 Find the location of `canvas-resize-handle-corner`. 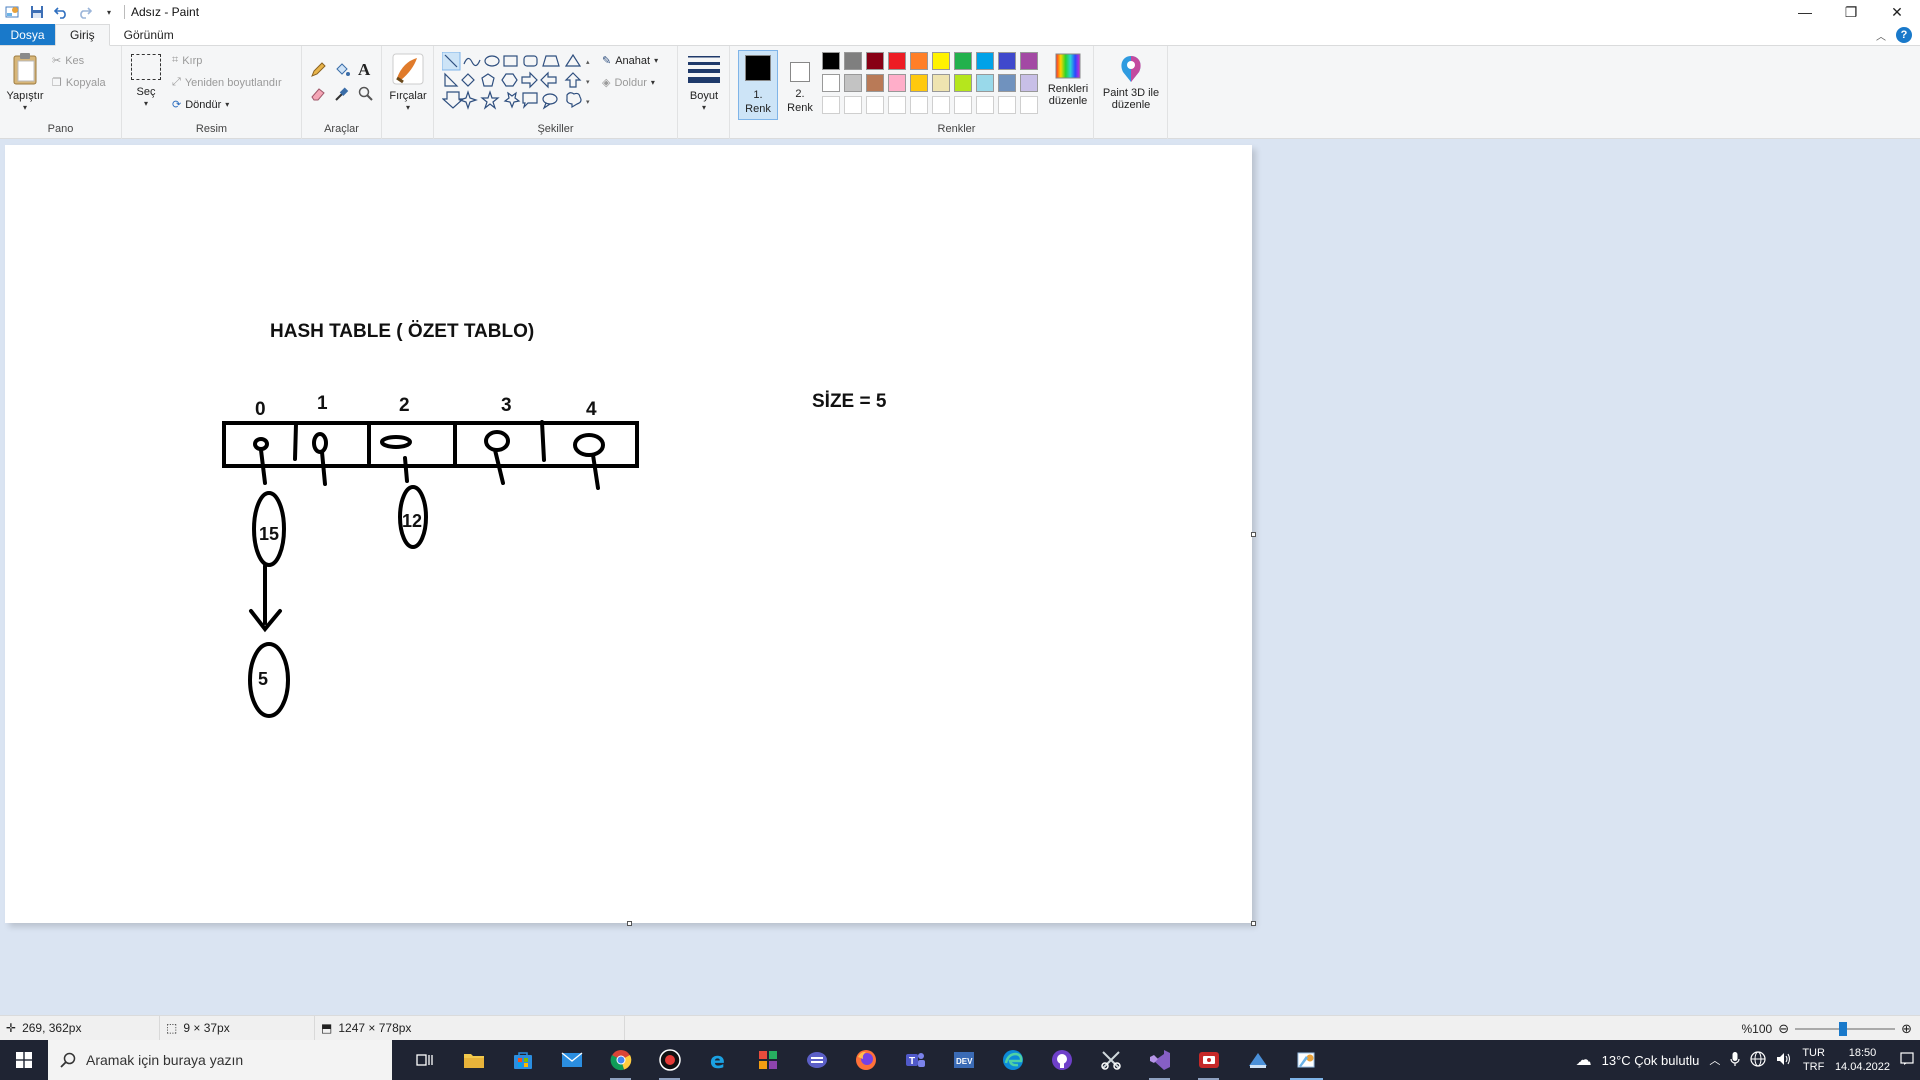

canvas-resize-handle-corner is located at coordinates (1253, 923).